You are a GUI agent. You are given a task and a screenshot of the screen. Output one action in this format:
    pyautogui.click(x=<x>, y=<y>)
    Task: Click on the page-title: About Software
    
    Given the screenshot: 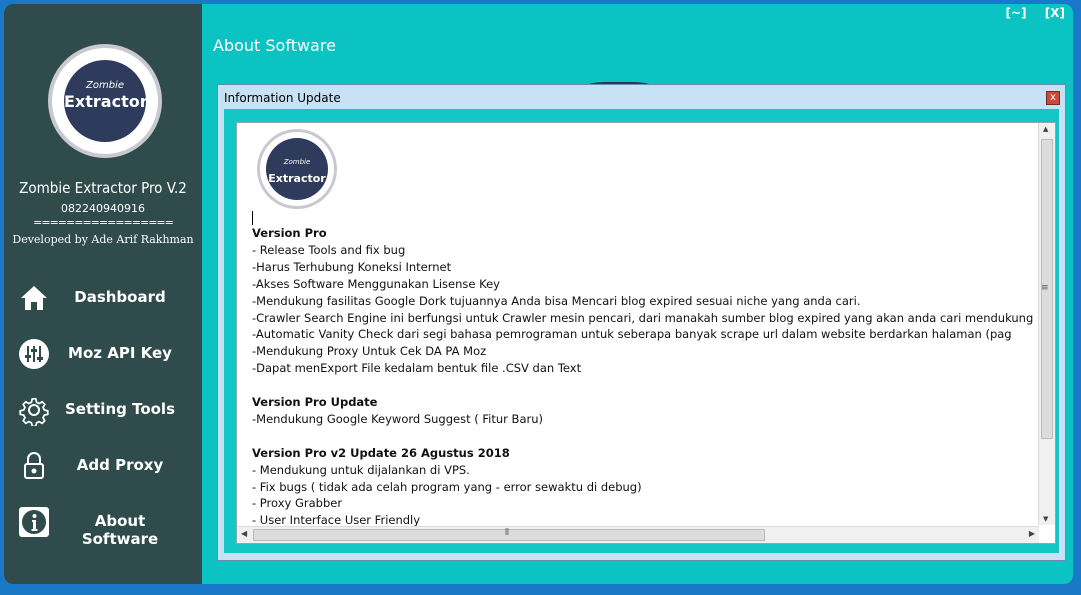 What is the action you would take?
    pyautogui.click(x=274, y=45)
    